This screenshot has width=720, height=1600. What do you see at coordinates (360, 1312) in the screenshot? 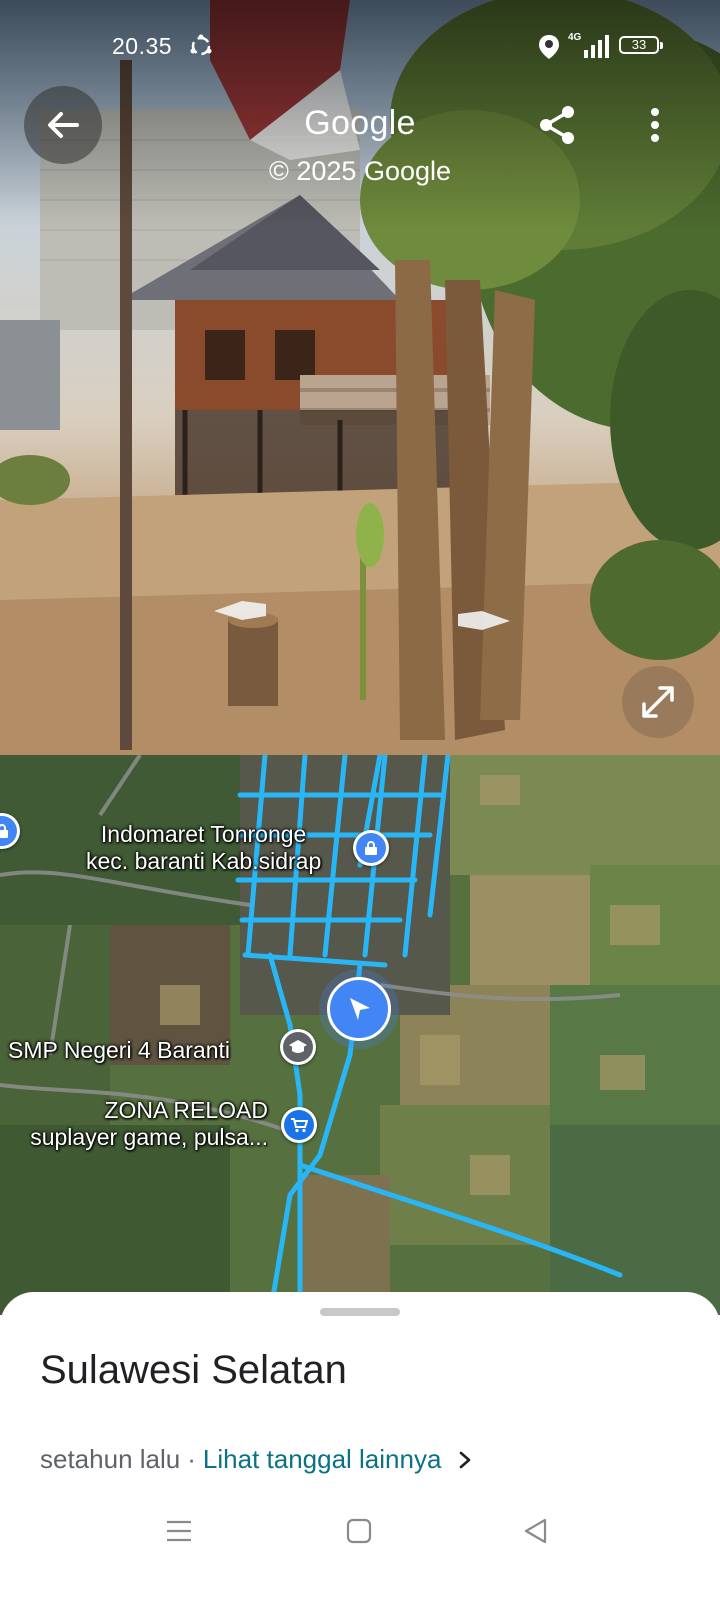
I see `sheet-drag-handle` at bounding box center [360, 1312].